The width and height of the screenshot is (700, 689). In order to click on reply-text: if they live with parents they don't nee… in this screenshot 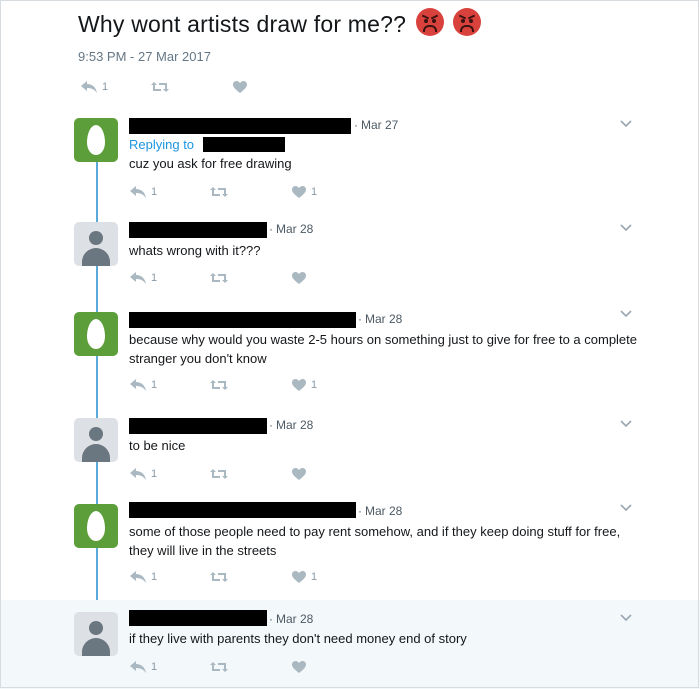, I will do `click(298, 638)`.